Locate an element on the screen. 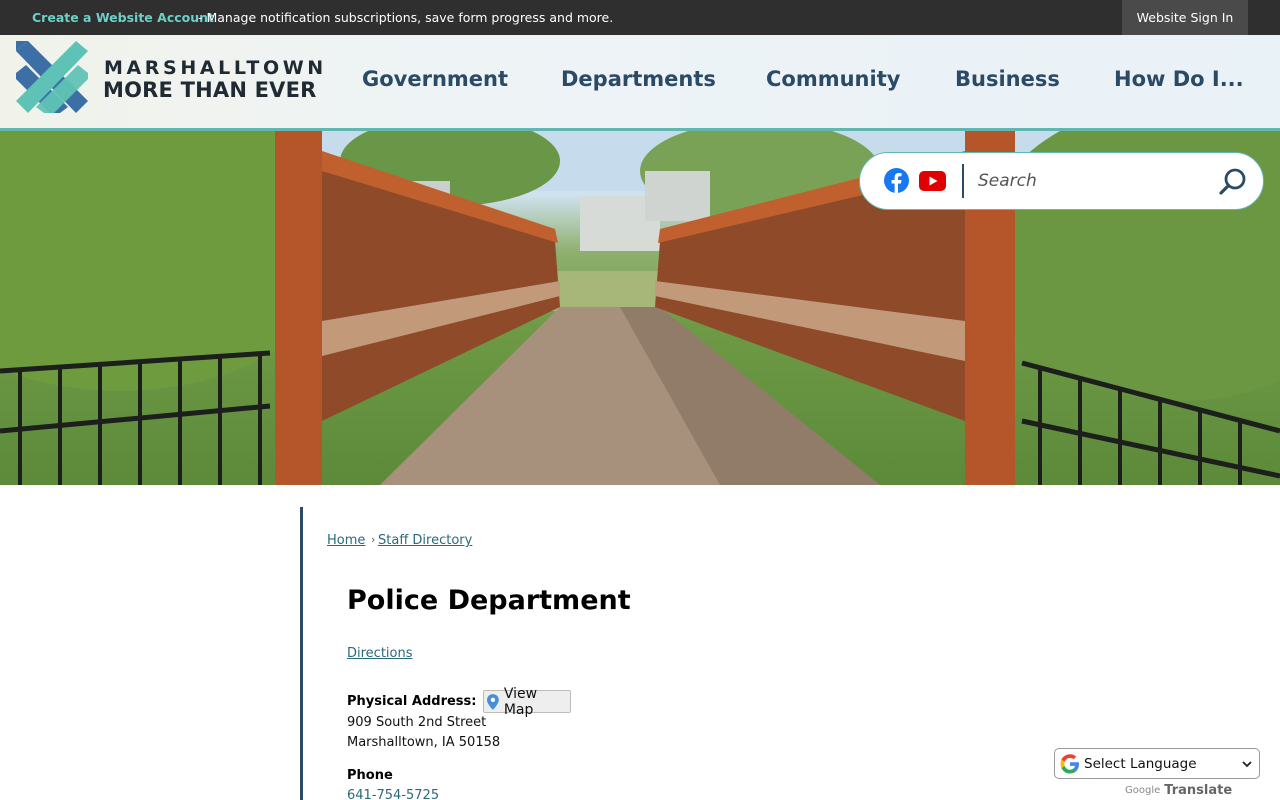  address-line-2: Marshalltown, IA 50158 is located at coordinates (424, 742).